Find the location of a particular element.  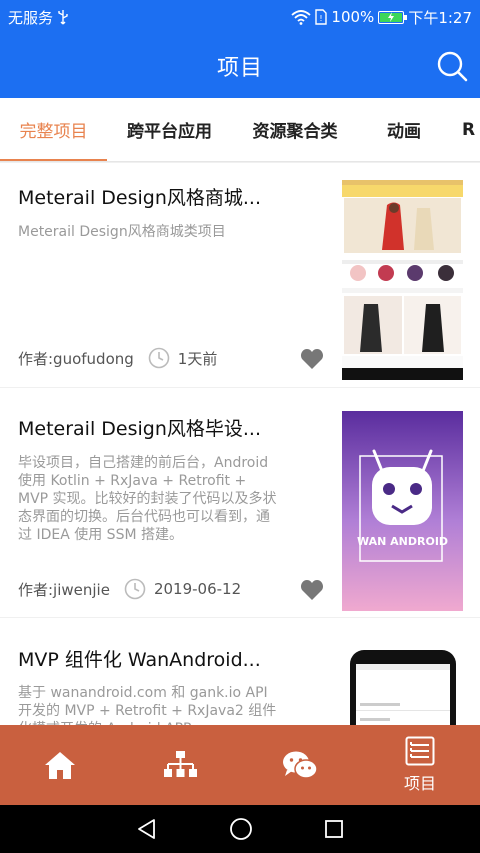

article-time: 2019-06-12 is located at coordinates (197, 589).